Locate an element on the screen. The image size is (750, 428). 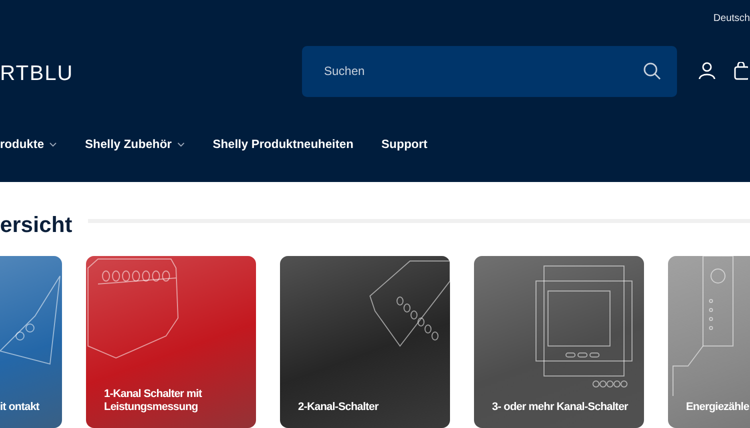
card-label: Energiezähle is located at coordinates (717, 408).